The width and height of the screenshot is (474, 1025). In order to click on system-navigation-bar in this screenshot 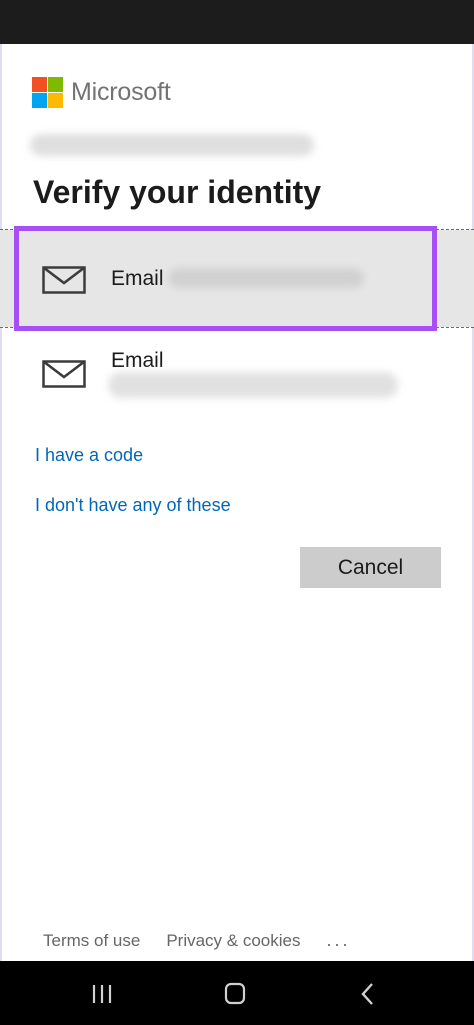, I will do `click(237, 993)`.